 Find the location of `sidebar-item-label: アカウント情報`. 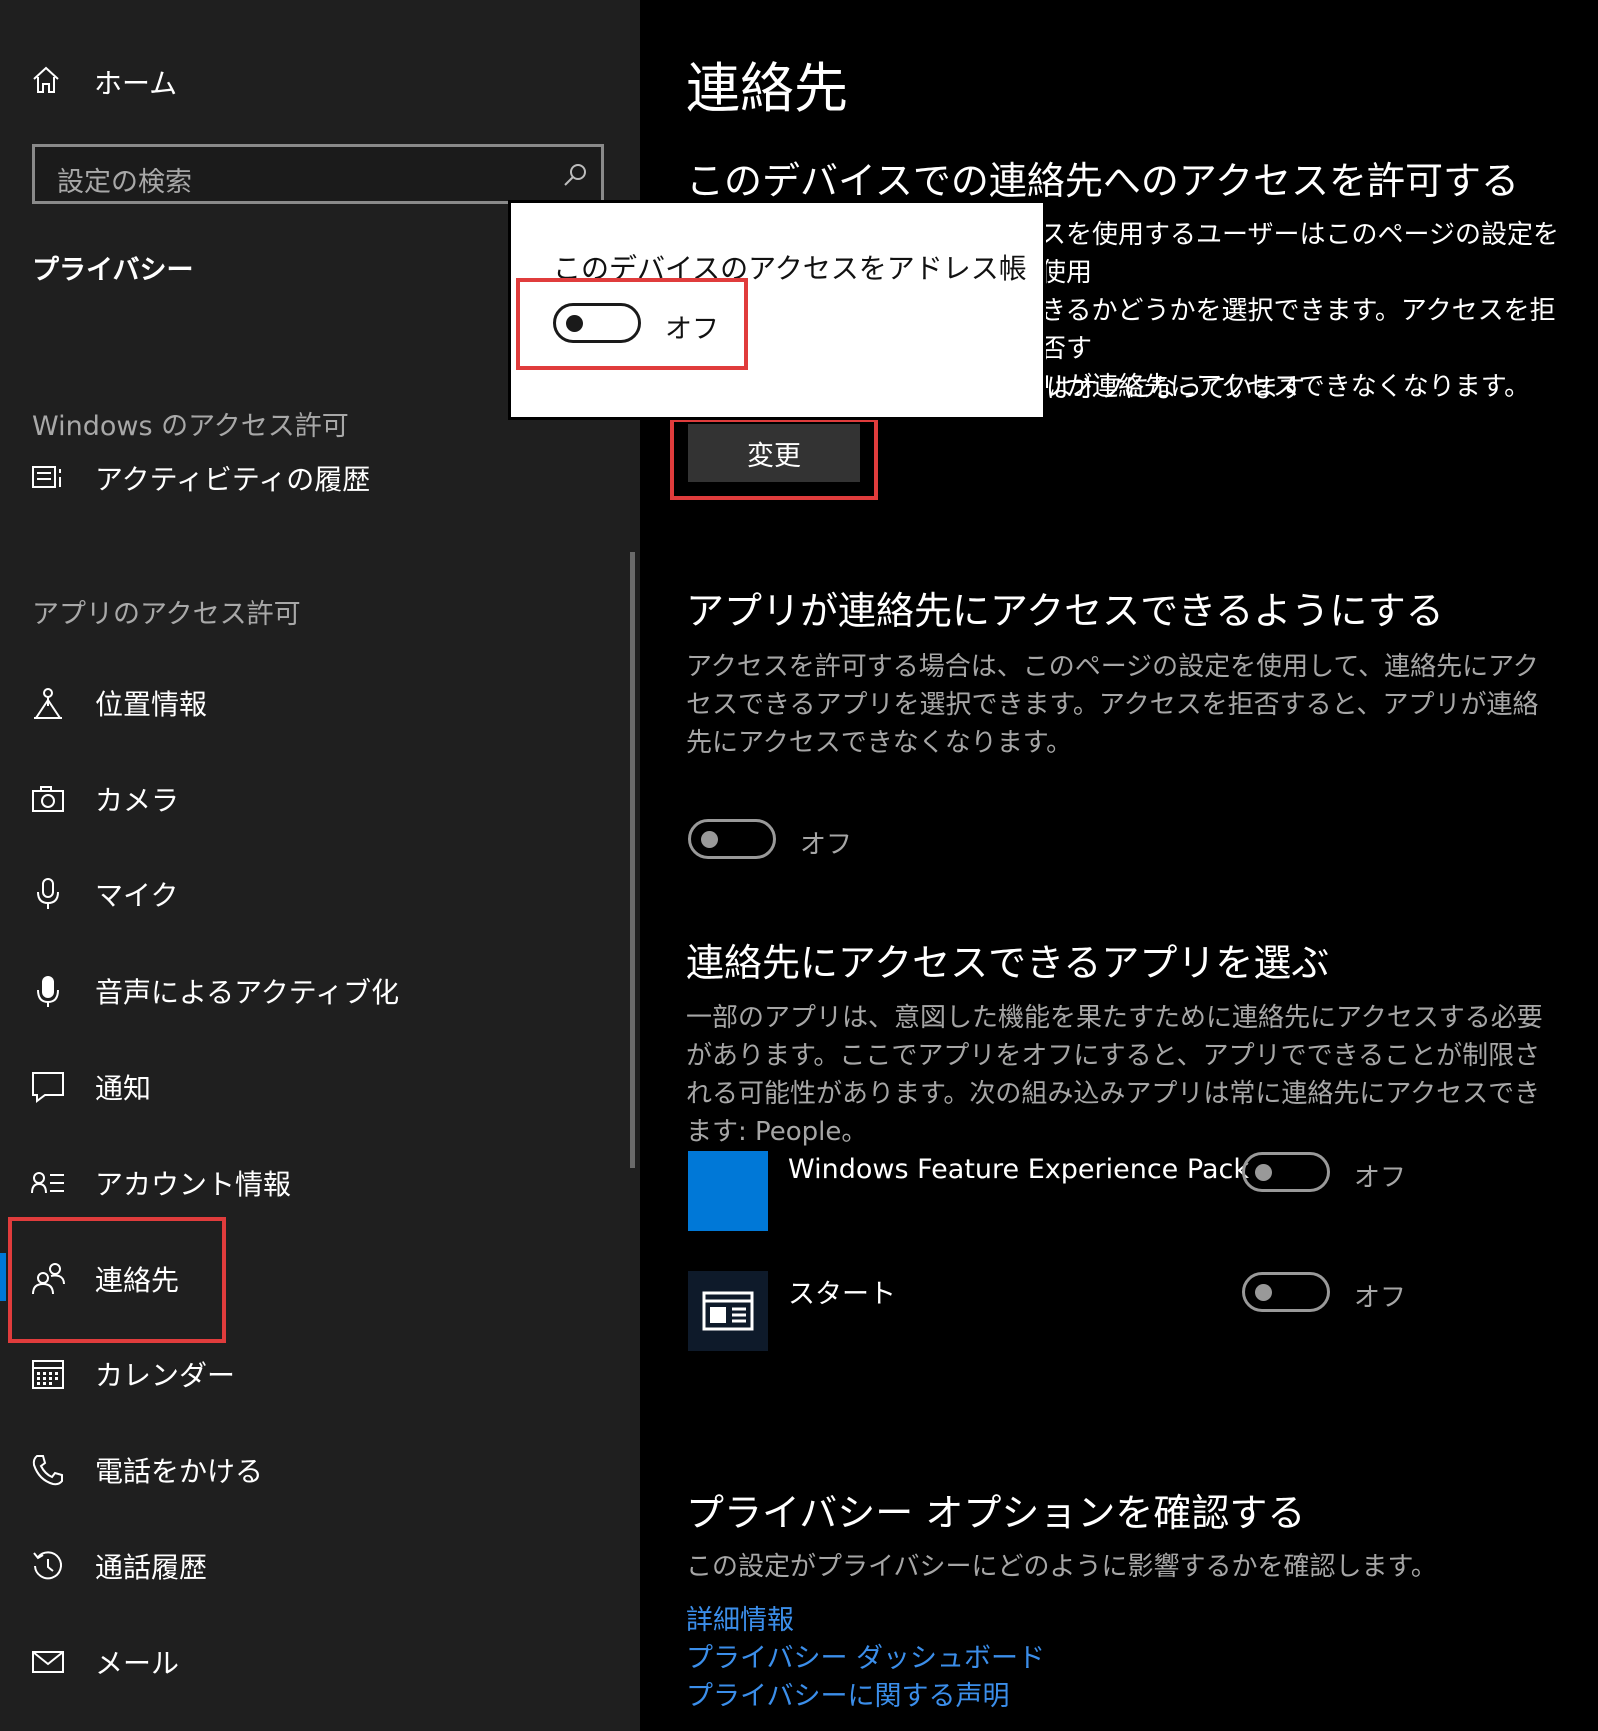

sidebar-item-label: アカウント情報 is located at coordinates (193, 1184).